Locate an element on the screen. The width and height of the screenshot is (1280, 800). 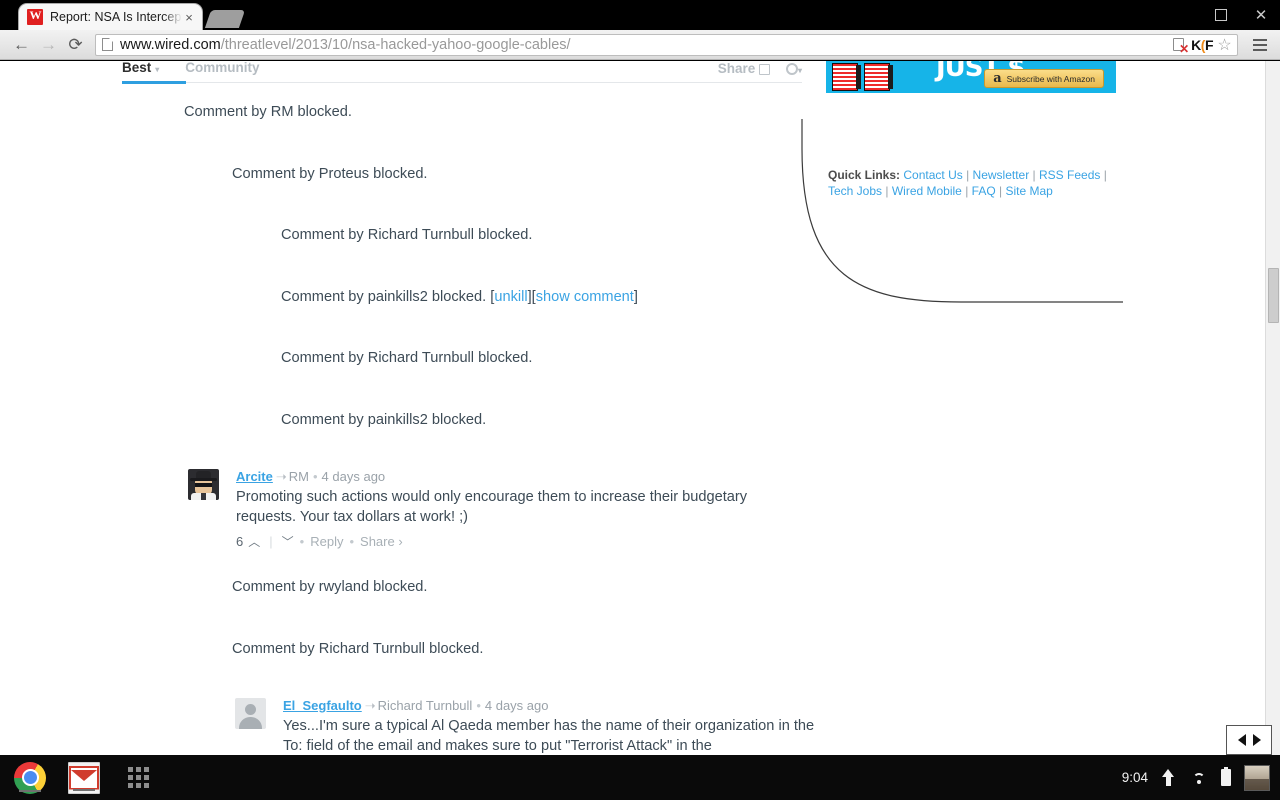
comment-author-link: Arcite is located at coordinates (254, 476).